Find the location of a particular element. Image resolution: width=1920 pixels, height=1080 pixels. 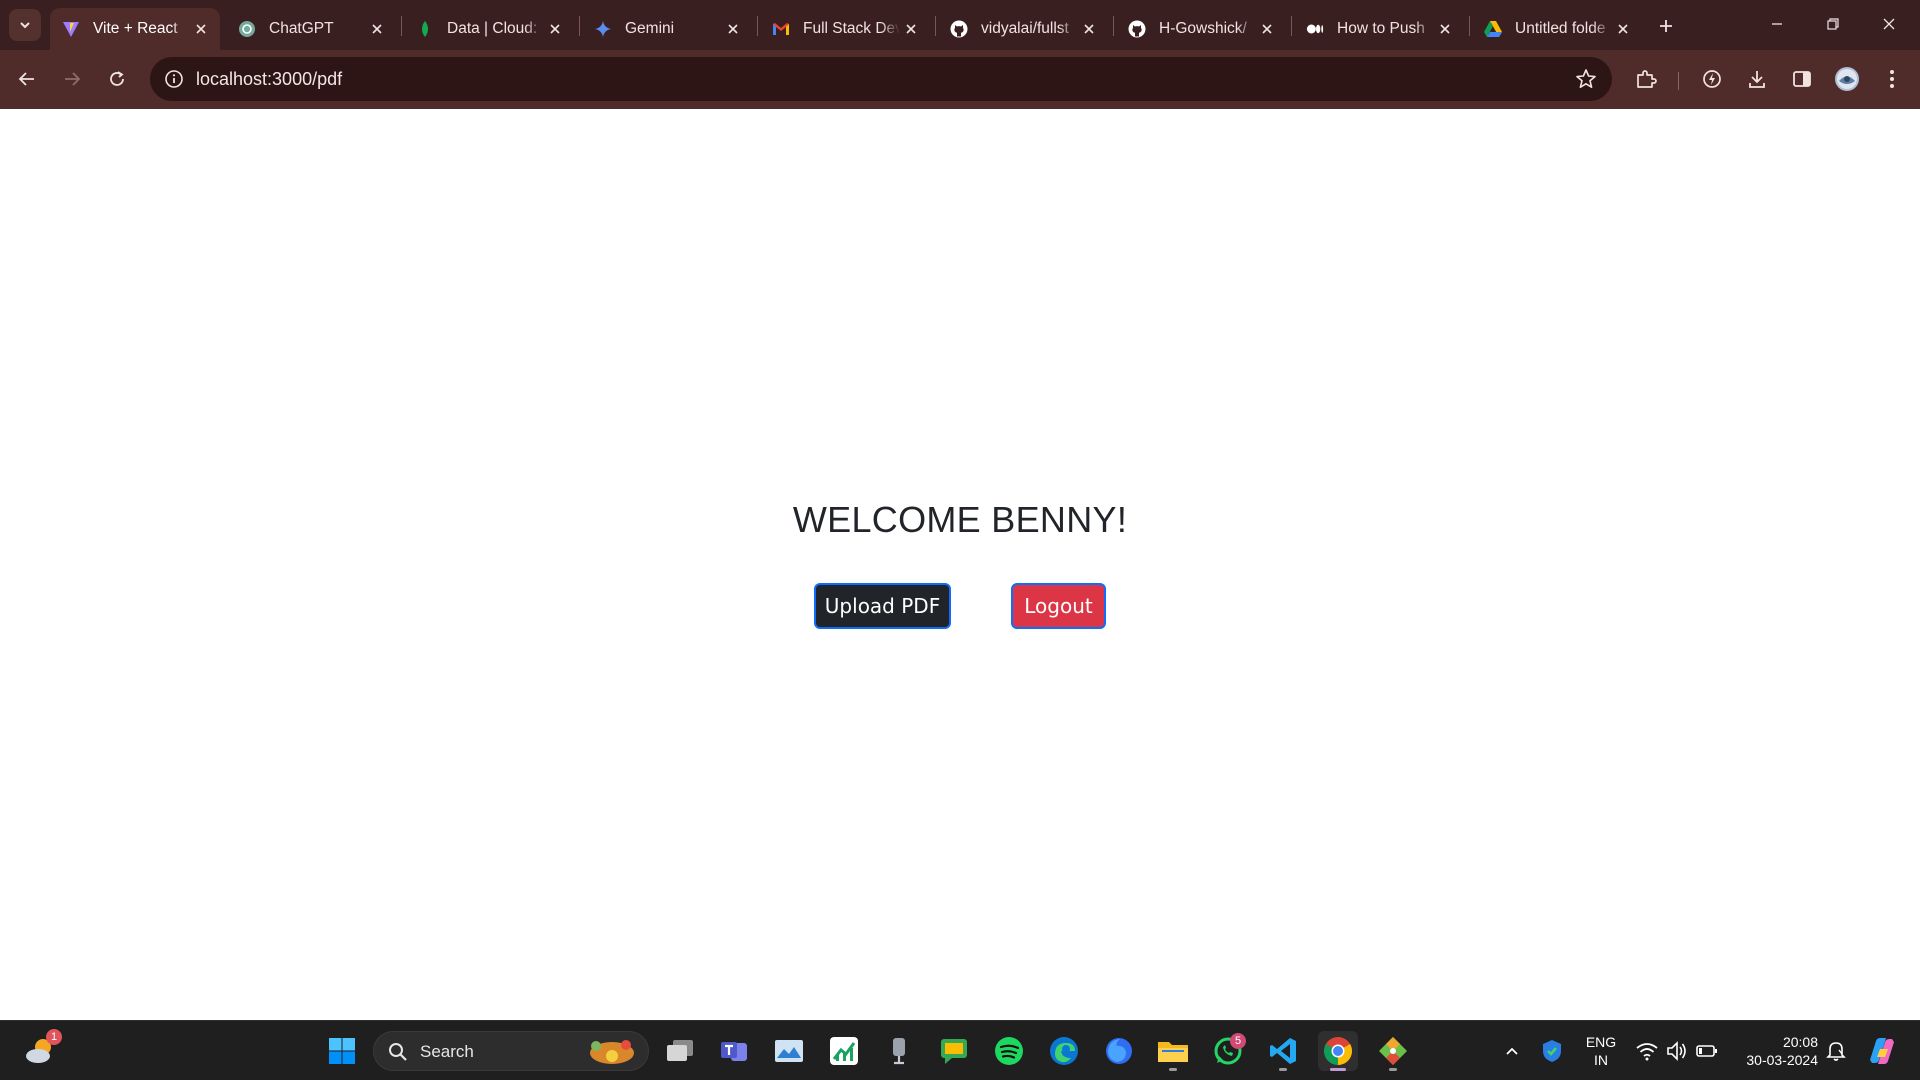

speed-icon is located at coordinates (1712, 79).